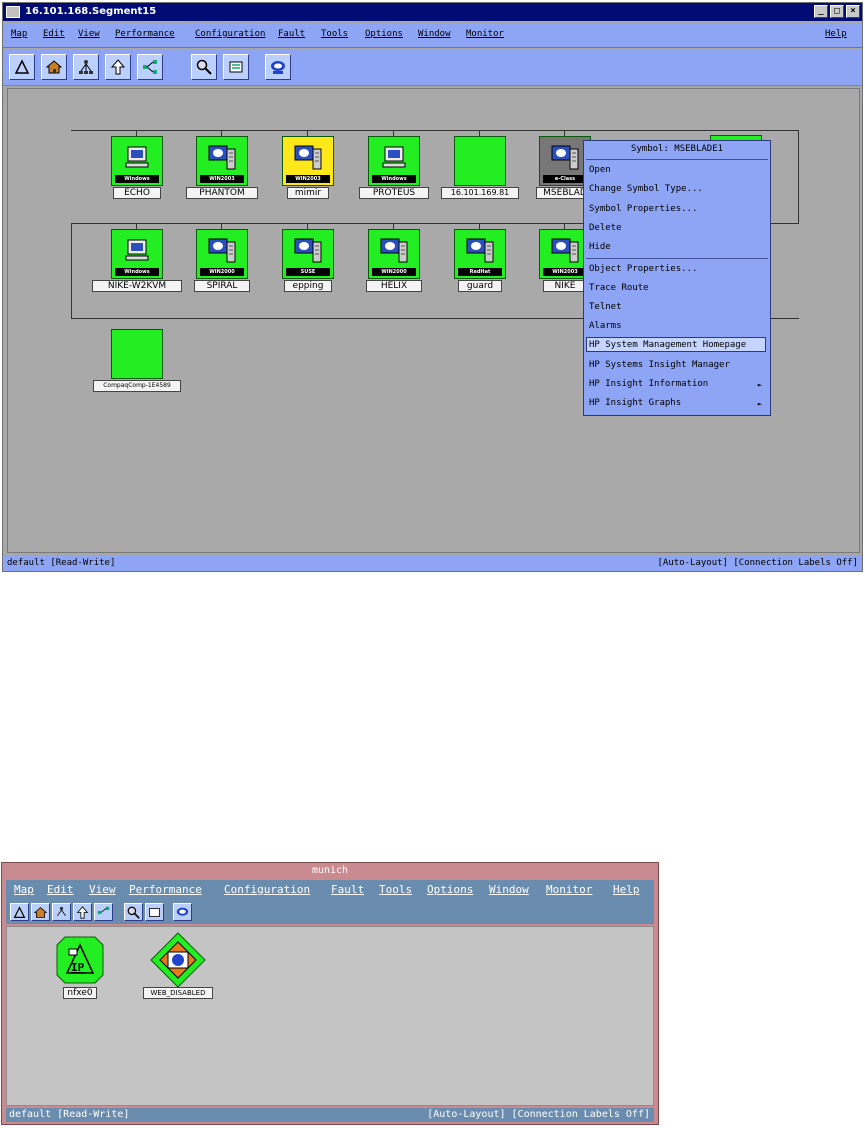  Describe the element at coordinates (565, 272) in the screenshot. I see `node-os-tag: WIN2003` at that location.